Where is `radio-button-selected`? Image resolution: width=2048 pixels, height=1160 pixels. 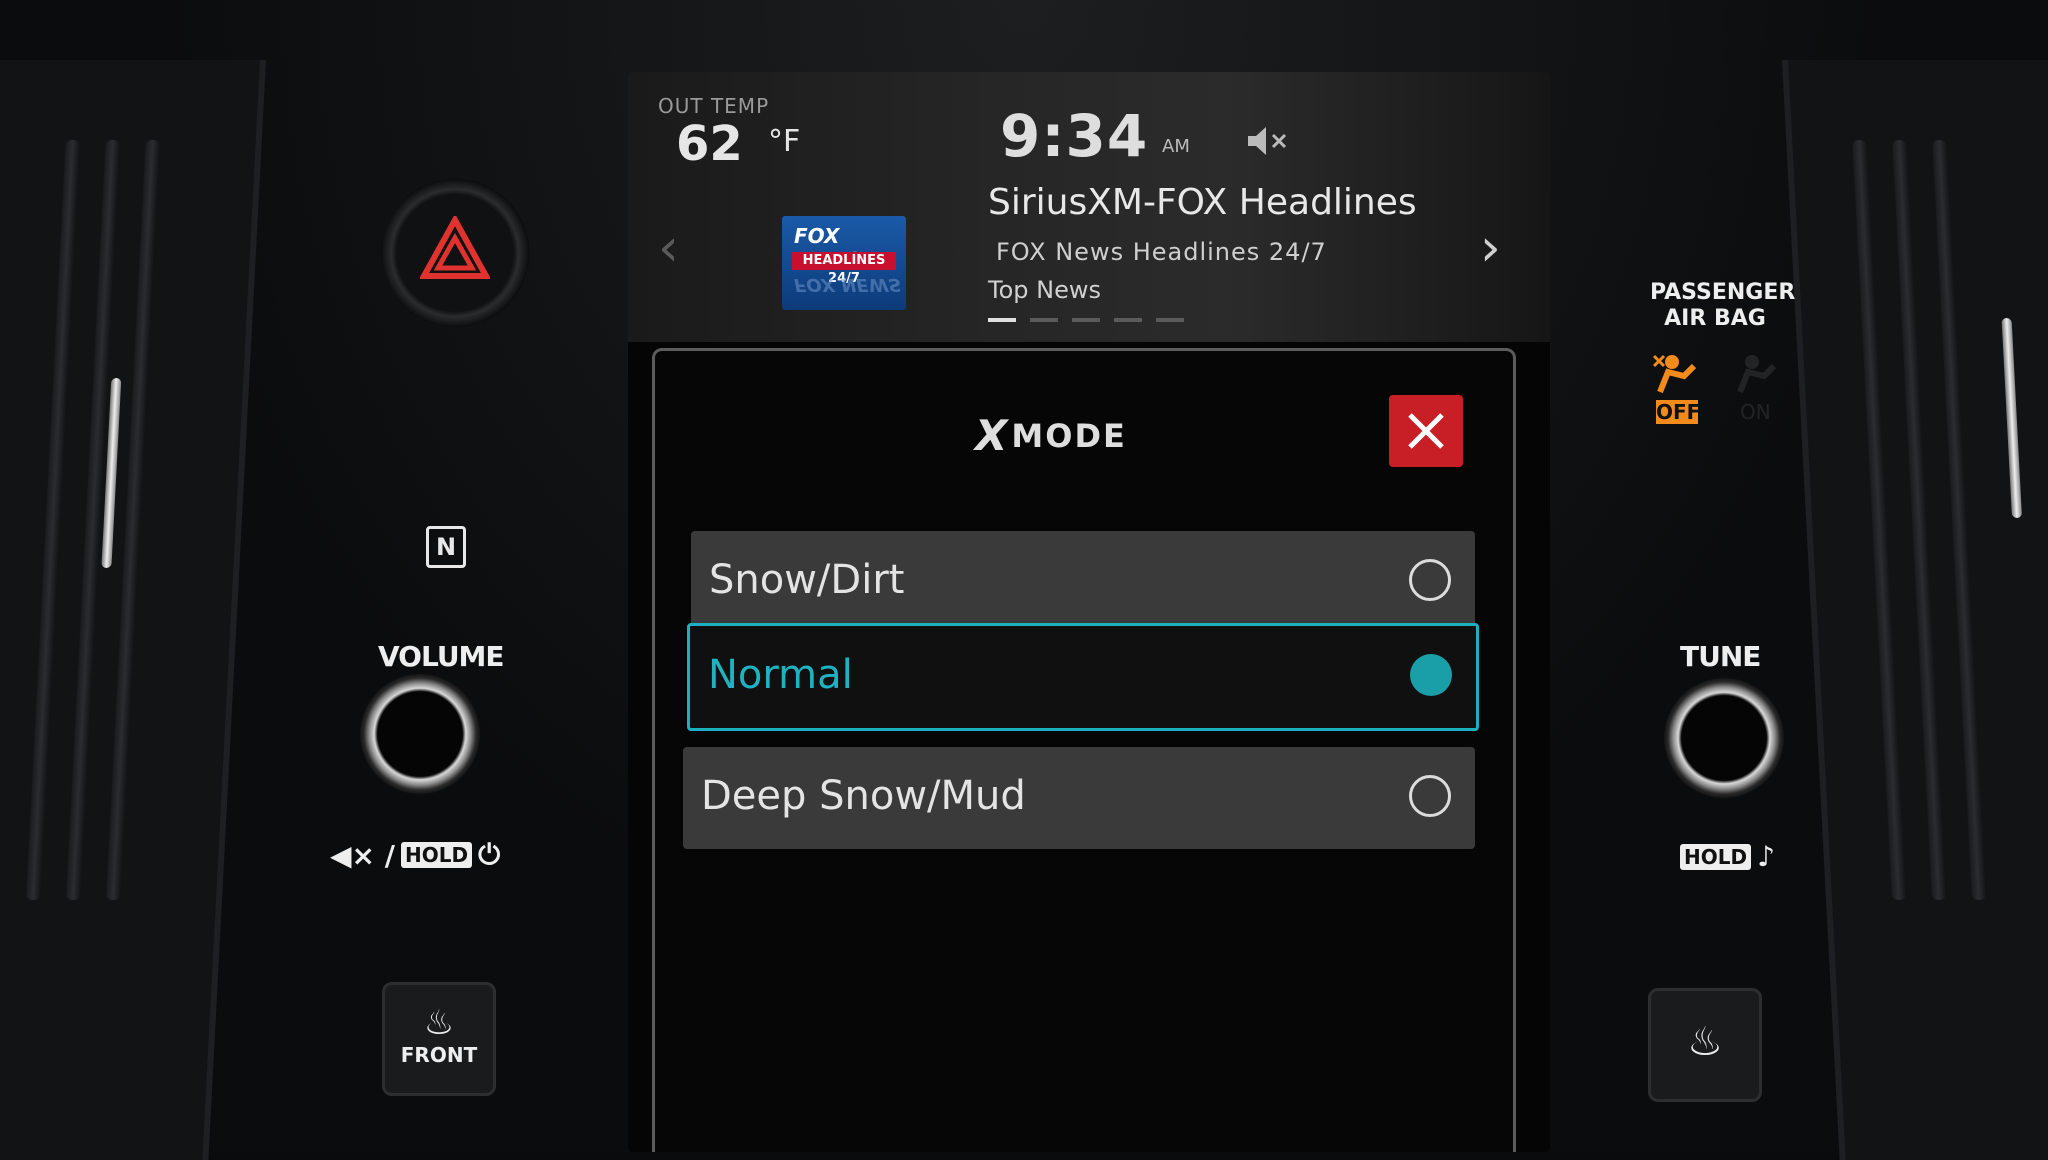
radio-button-selected is located at coordinates (1431, 675).